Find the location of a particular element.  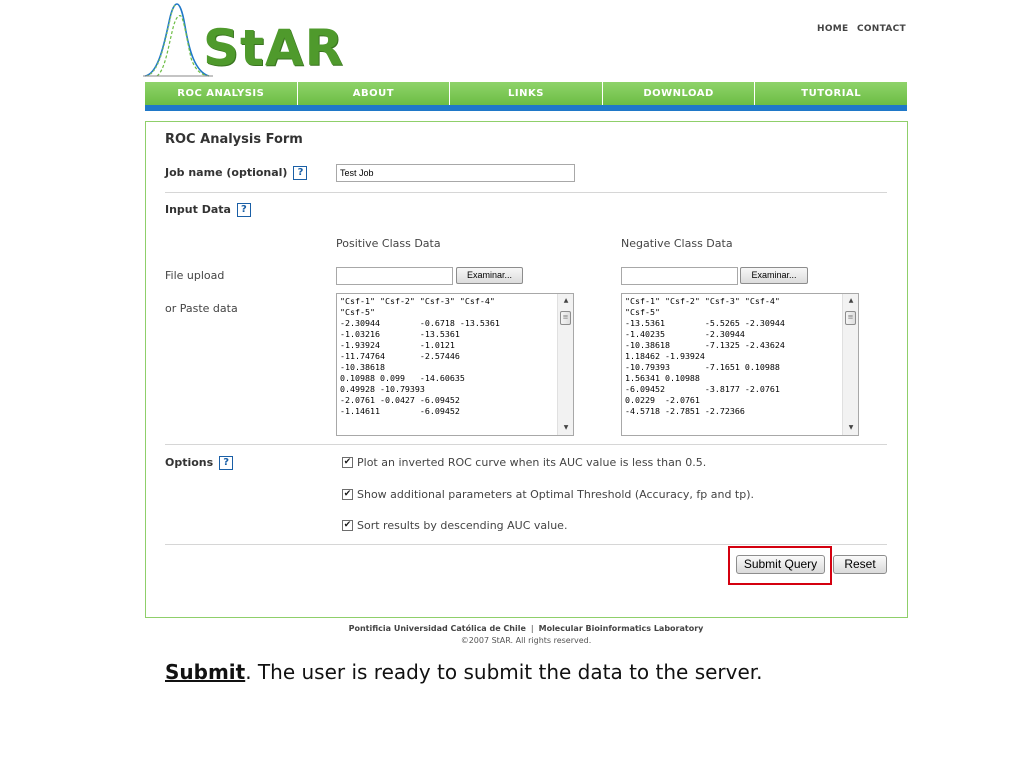

nav-stripe is located at coordinates (526, 108).